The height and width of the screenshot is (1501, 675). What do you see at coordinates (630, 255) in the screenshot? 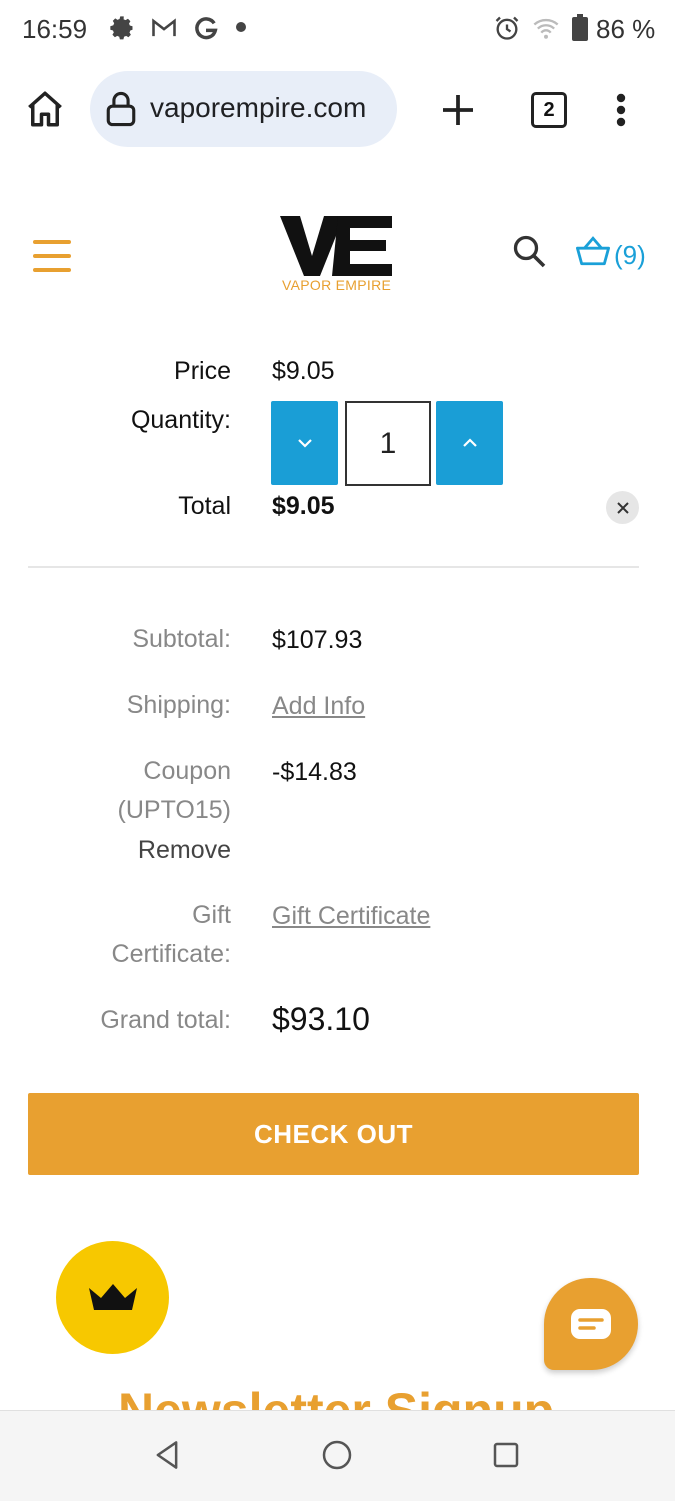
I see `cart-count: (9)` at bounding box center [630, 255].